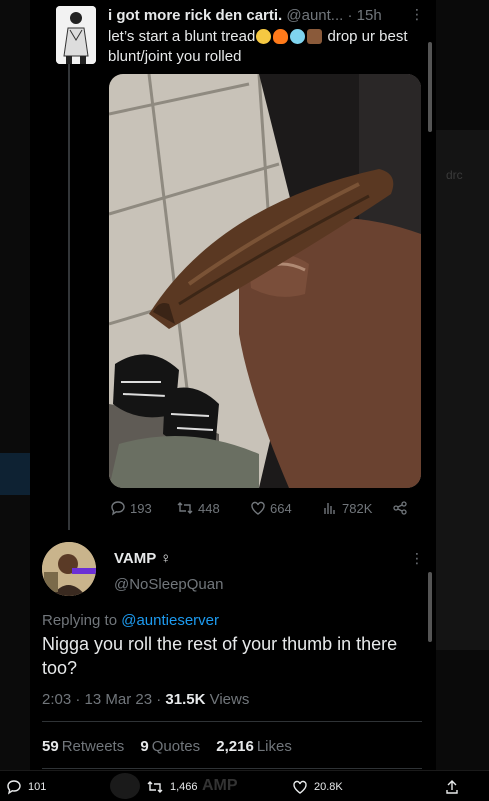 The width and height of the screenshot is (489, 801). Describe the element at coordinates (195, 15) in the screenshot. I see `display-name: i got more rick den carti.` at that location.